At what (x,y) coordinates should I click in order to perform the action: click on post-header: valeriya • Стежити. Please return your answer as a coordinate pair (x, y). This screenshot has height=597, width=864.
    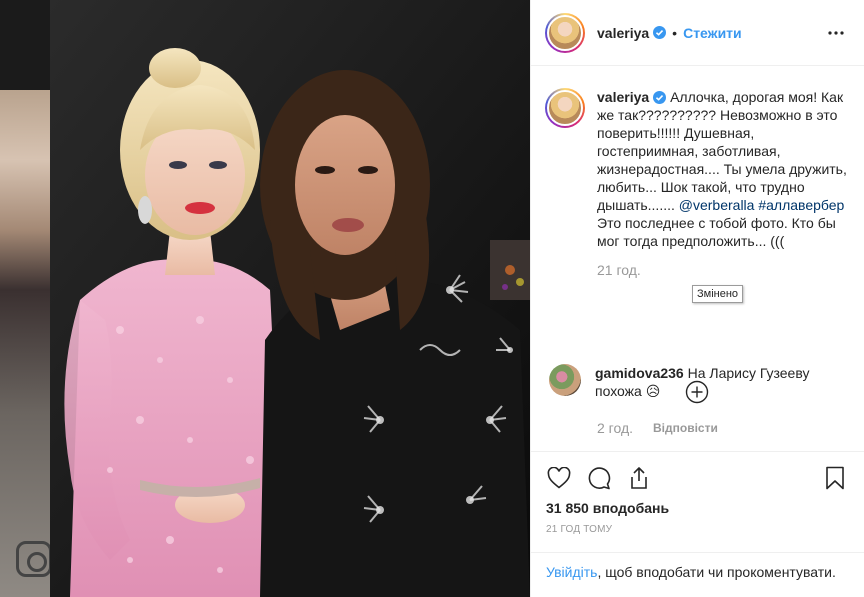
    Looking at the image, I should click on (697, 33).